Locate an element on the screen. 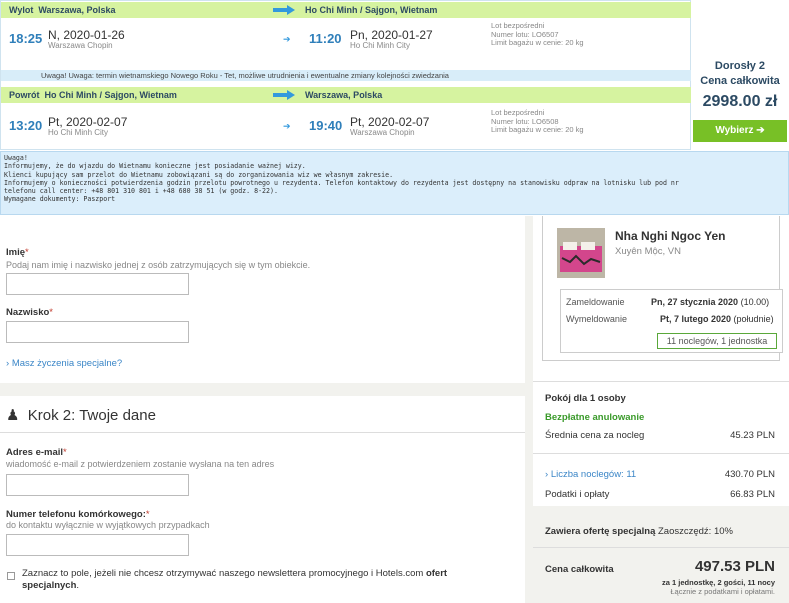 The width and height of the screenshot is (789, 603). pax-count: Dorosły 2 is located at coordinates (740, 66).